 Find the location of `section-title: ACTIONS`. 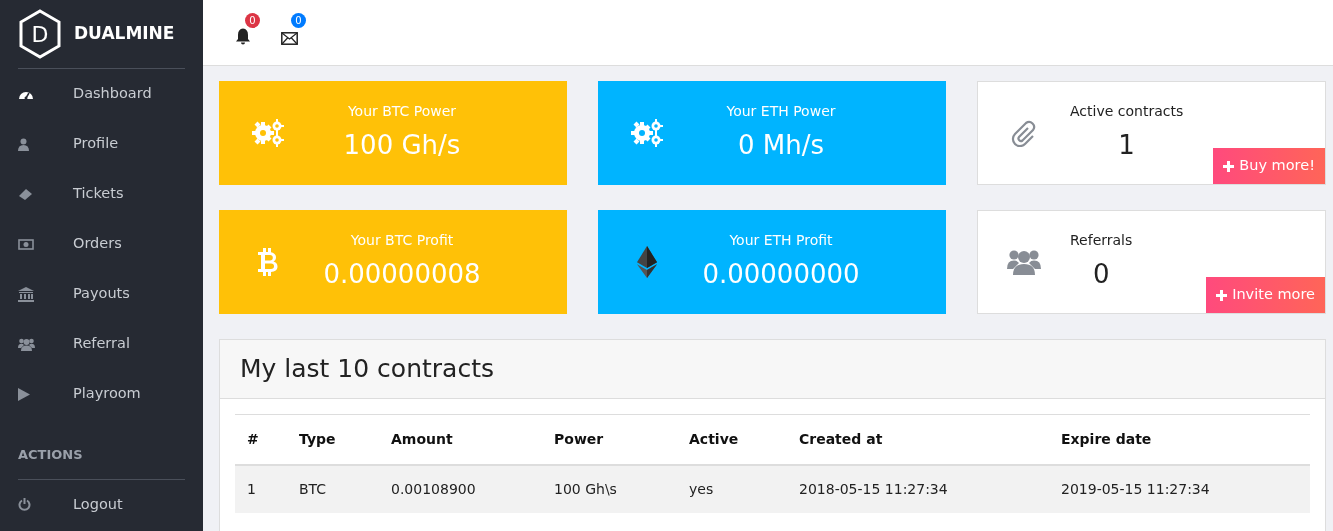

section-title: ACTIONS is located at coordinates (101, 462).